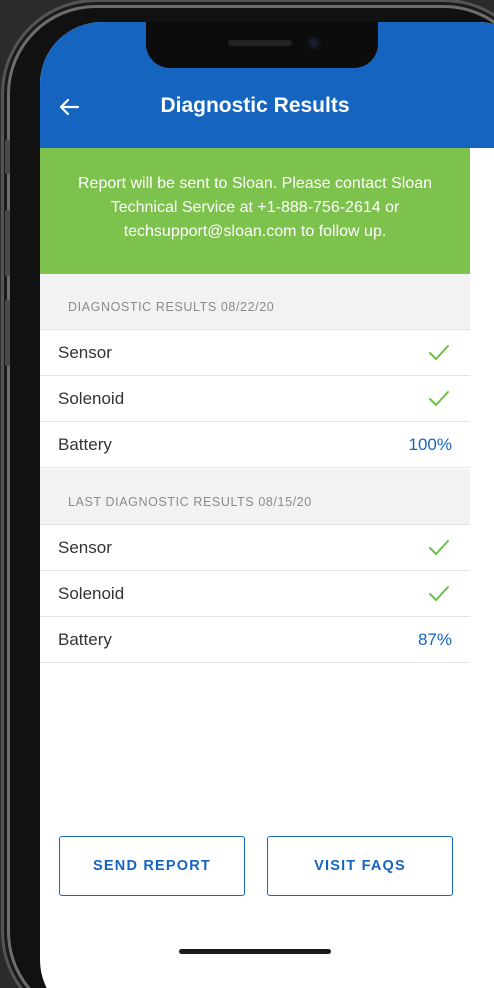 The image size is (494, 988). I want to click on speaker-grille, so click(260, 43).